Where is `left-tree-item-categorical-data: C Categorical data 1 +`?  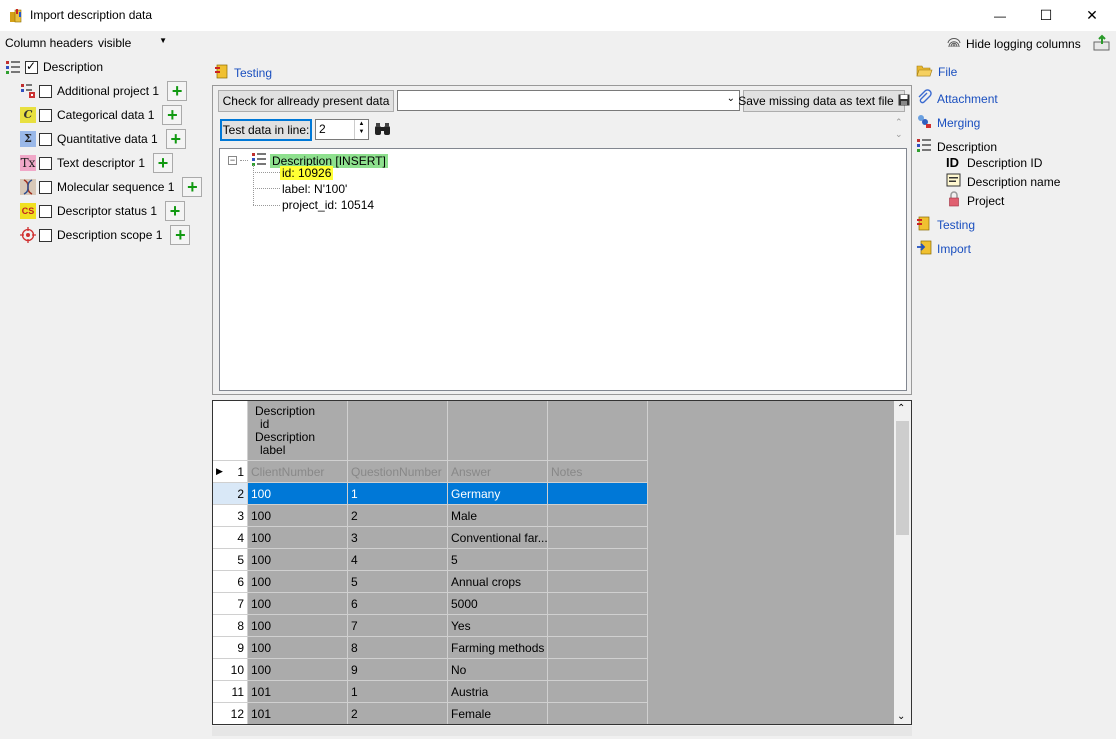
left-tree-item-categorical-data: C Categorical data 1 + is located at coordinates (101, 115).